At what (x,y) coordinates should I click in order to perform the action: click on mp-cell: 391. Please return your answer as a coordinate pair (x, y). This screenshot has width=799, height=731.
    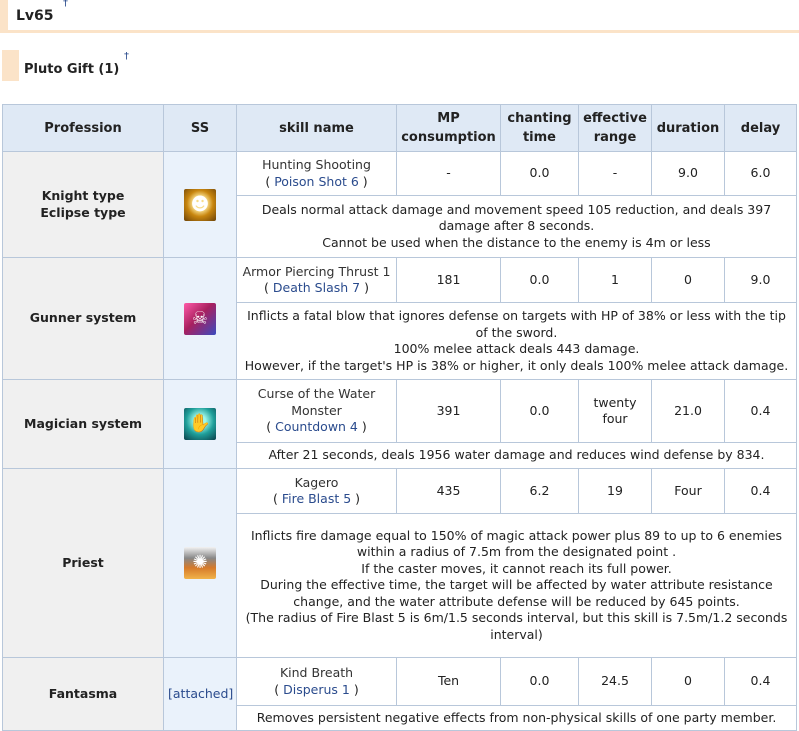
    Looking at the image, I should click on (448, 411).